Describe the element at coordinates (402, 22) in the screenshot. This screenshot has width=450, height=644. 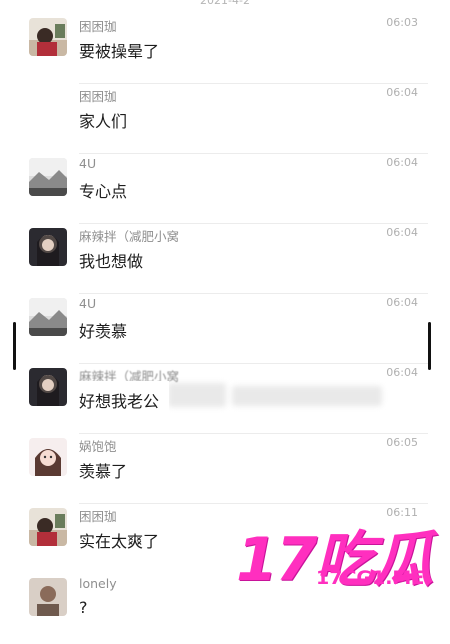
I see `message-time: 06:03` at that location.